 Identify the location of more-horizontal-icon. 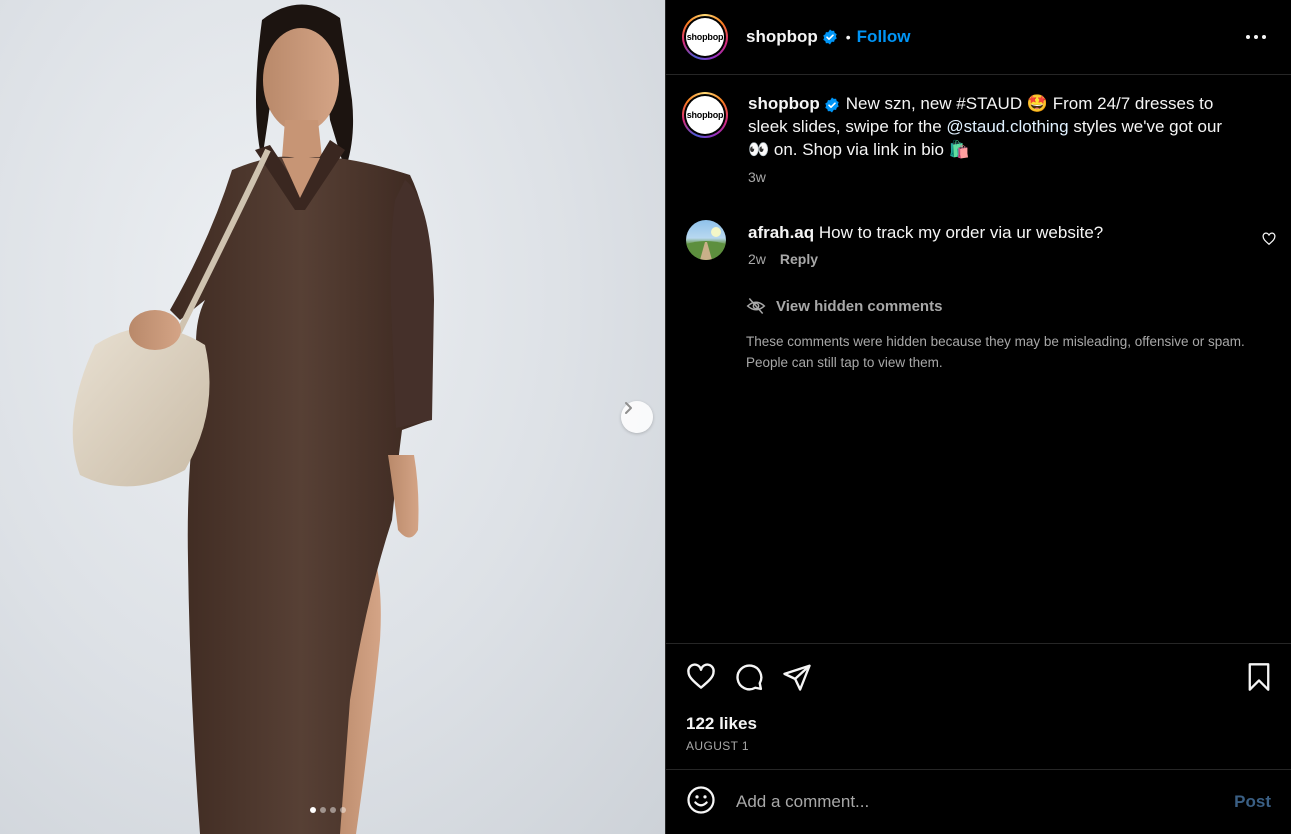
(1256, 39).